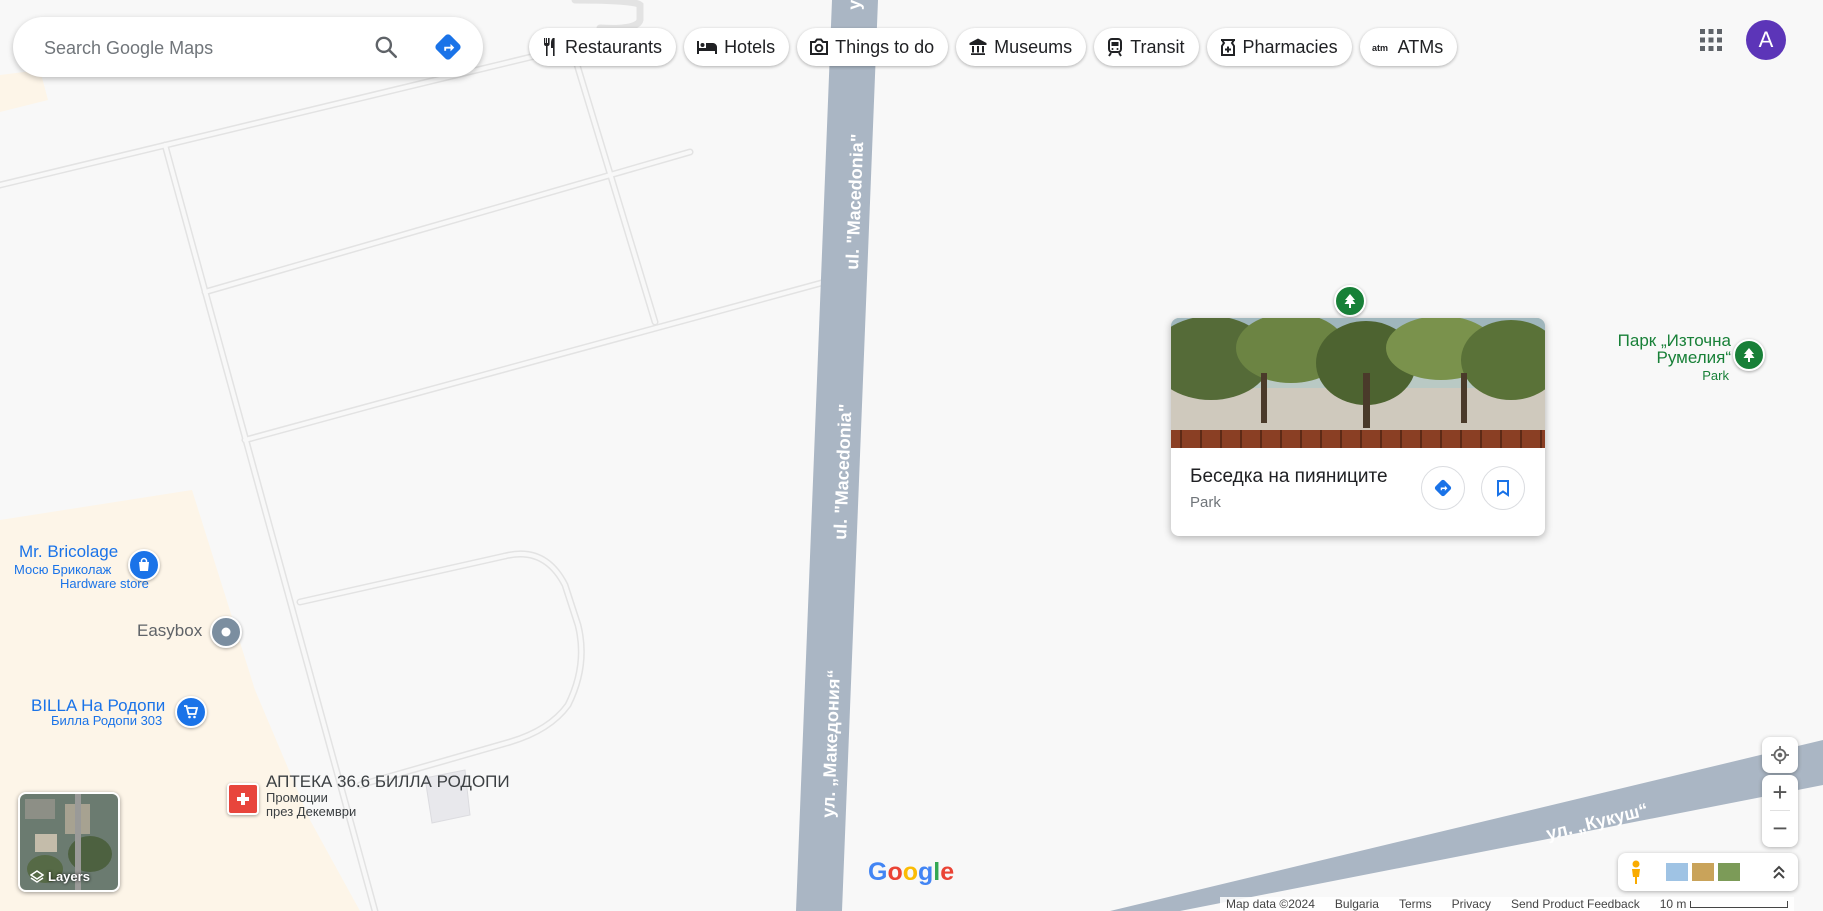 The width and height of the screenshot is (1823, 911). Describe the element at coordinates (1358, 383) in the screenshot. I see `place-photo` at that location.